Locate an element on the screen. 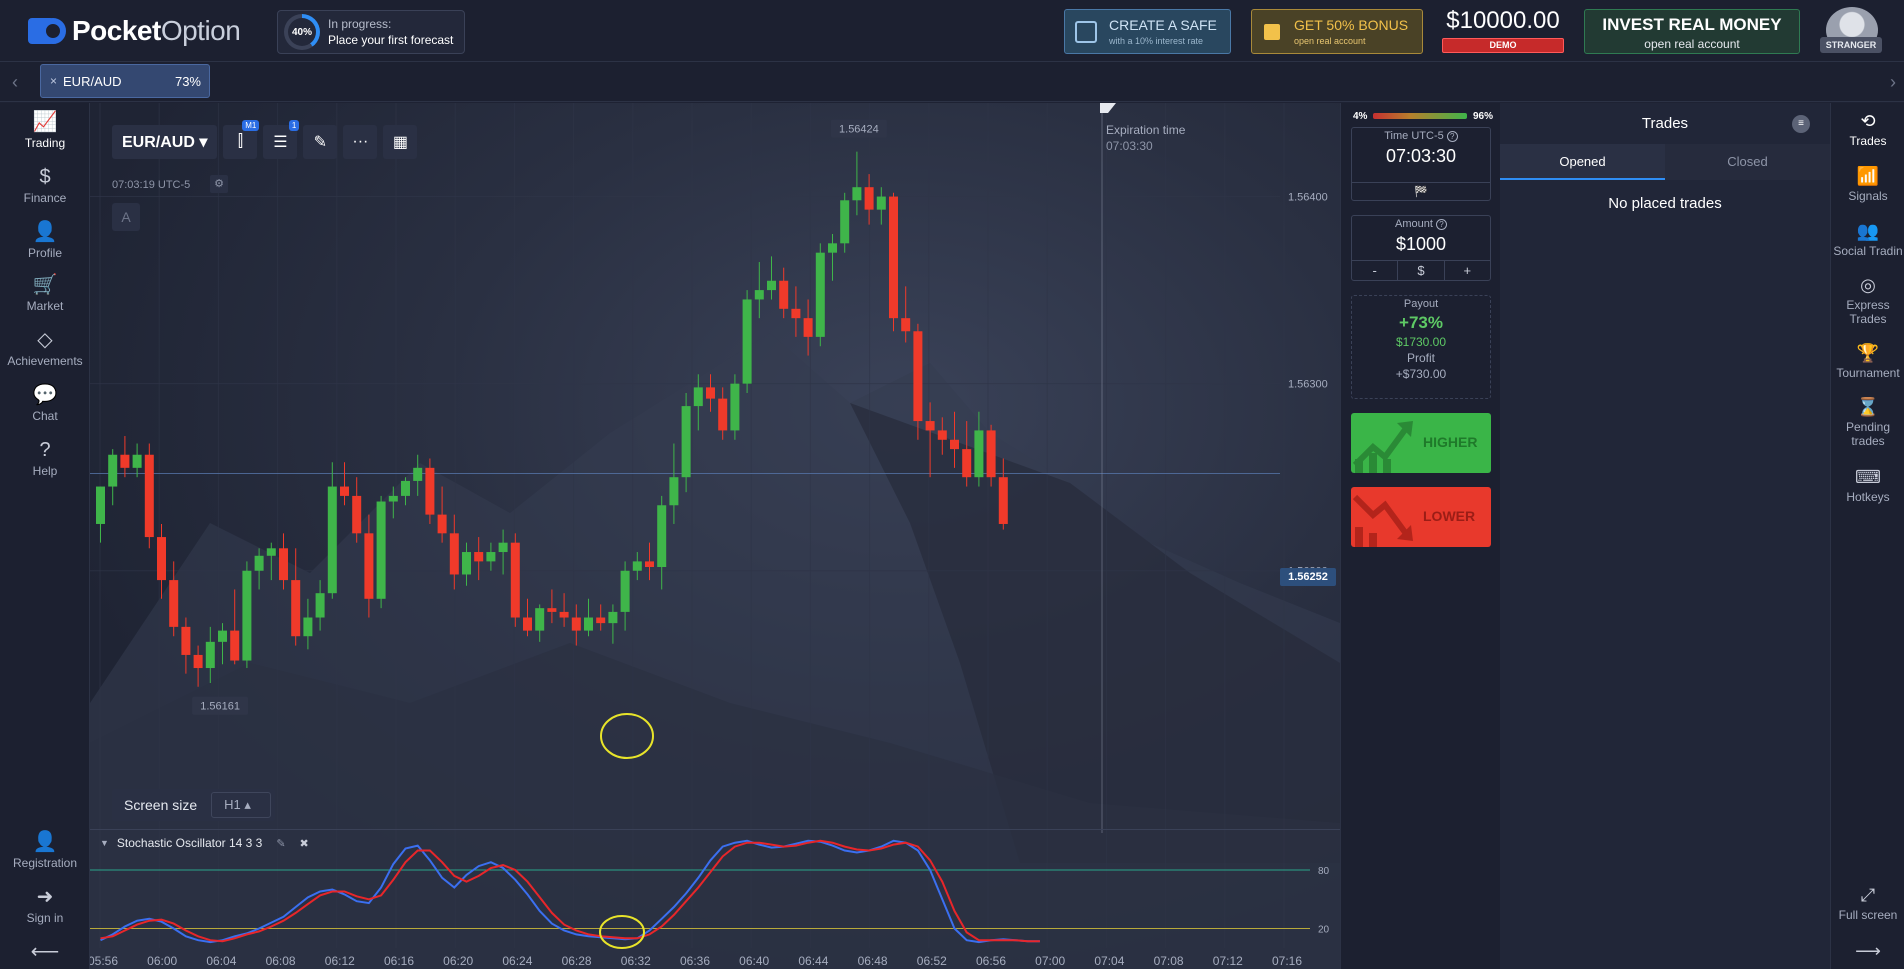 This screenshot has height=969, width=1904. trading-icon: 📈 is located at coordinates (45, 122).